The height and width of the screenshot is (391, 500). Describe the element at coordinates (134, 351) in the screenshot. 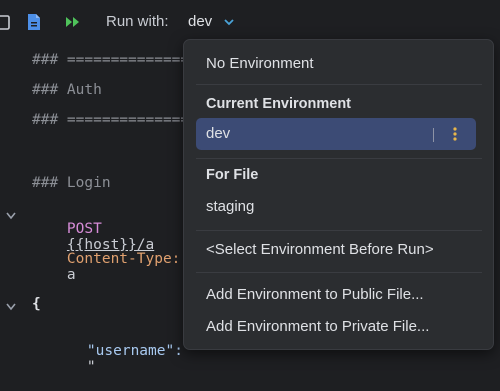

I see `json-key: "username":` at that location.